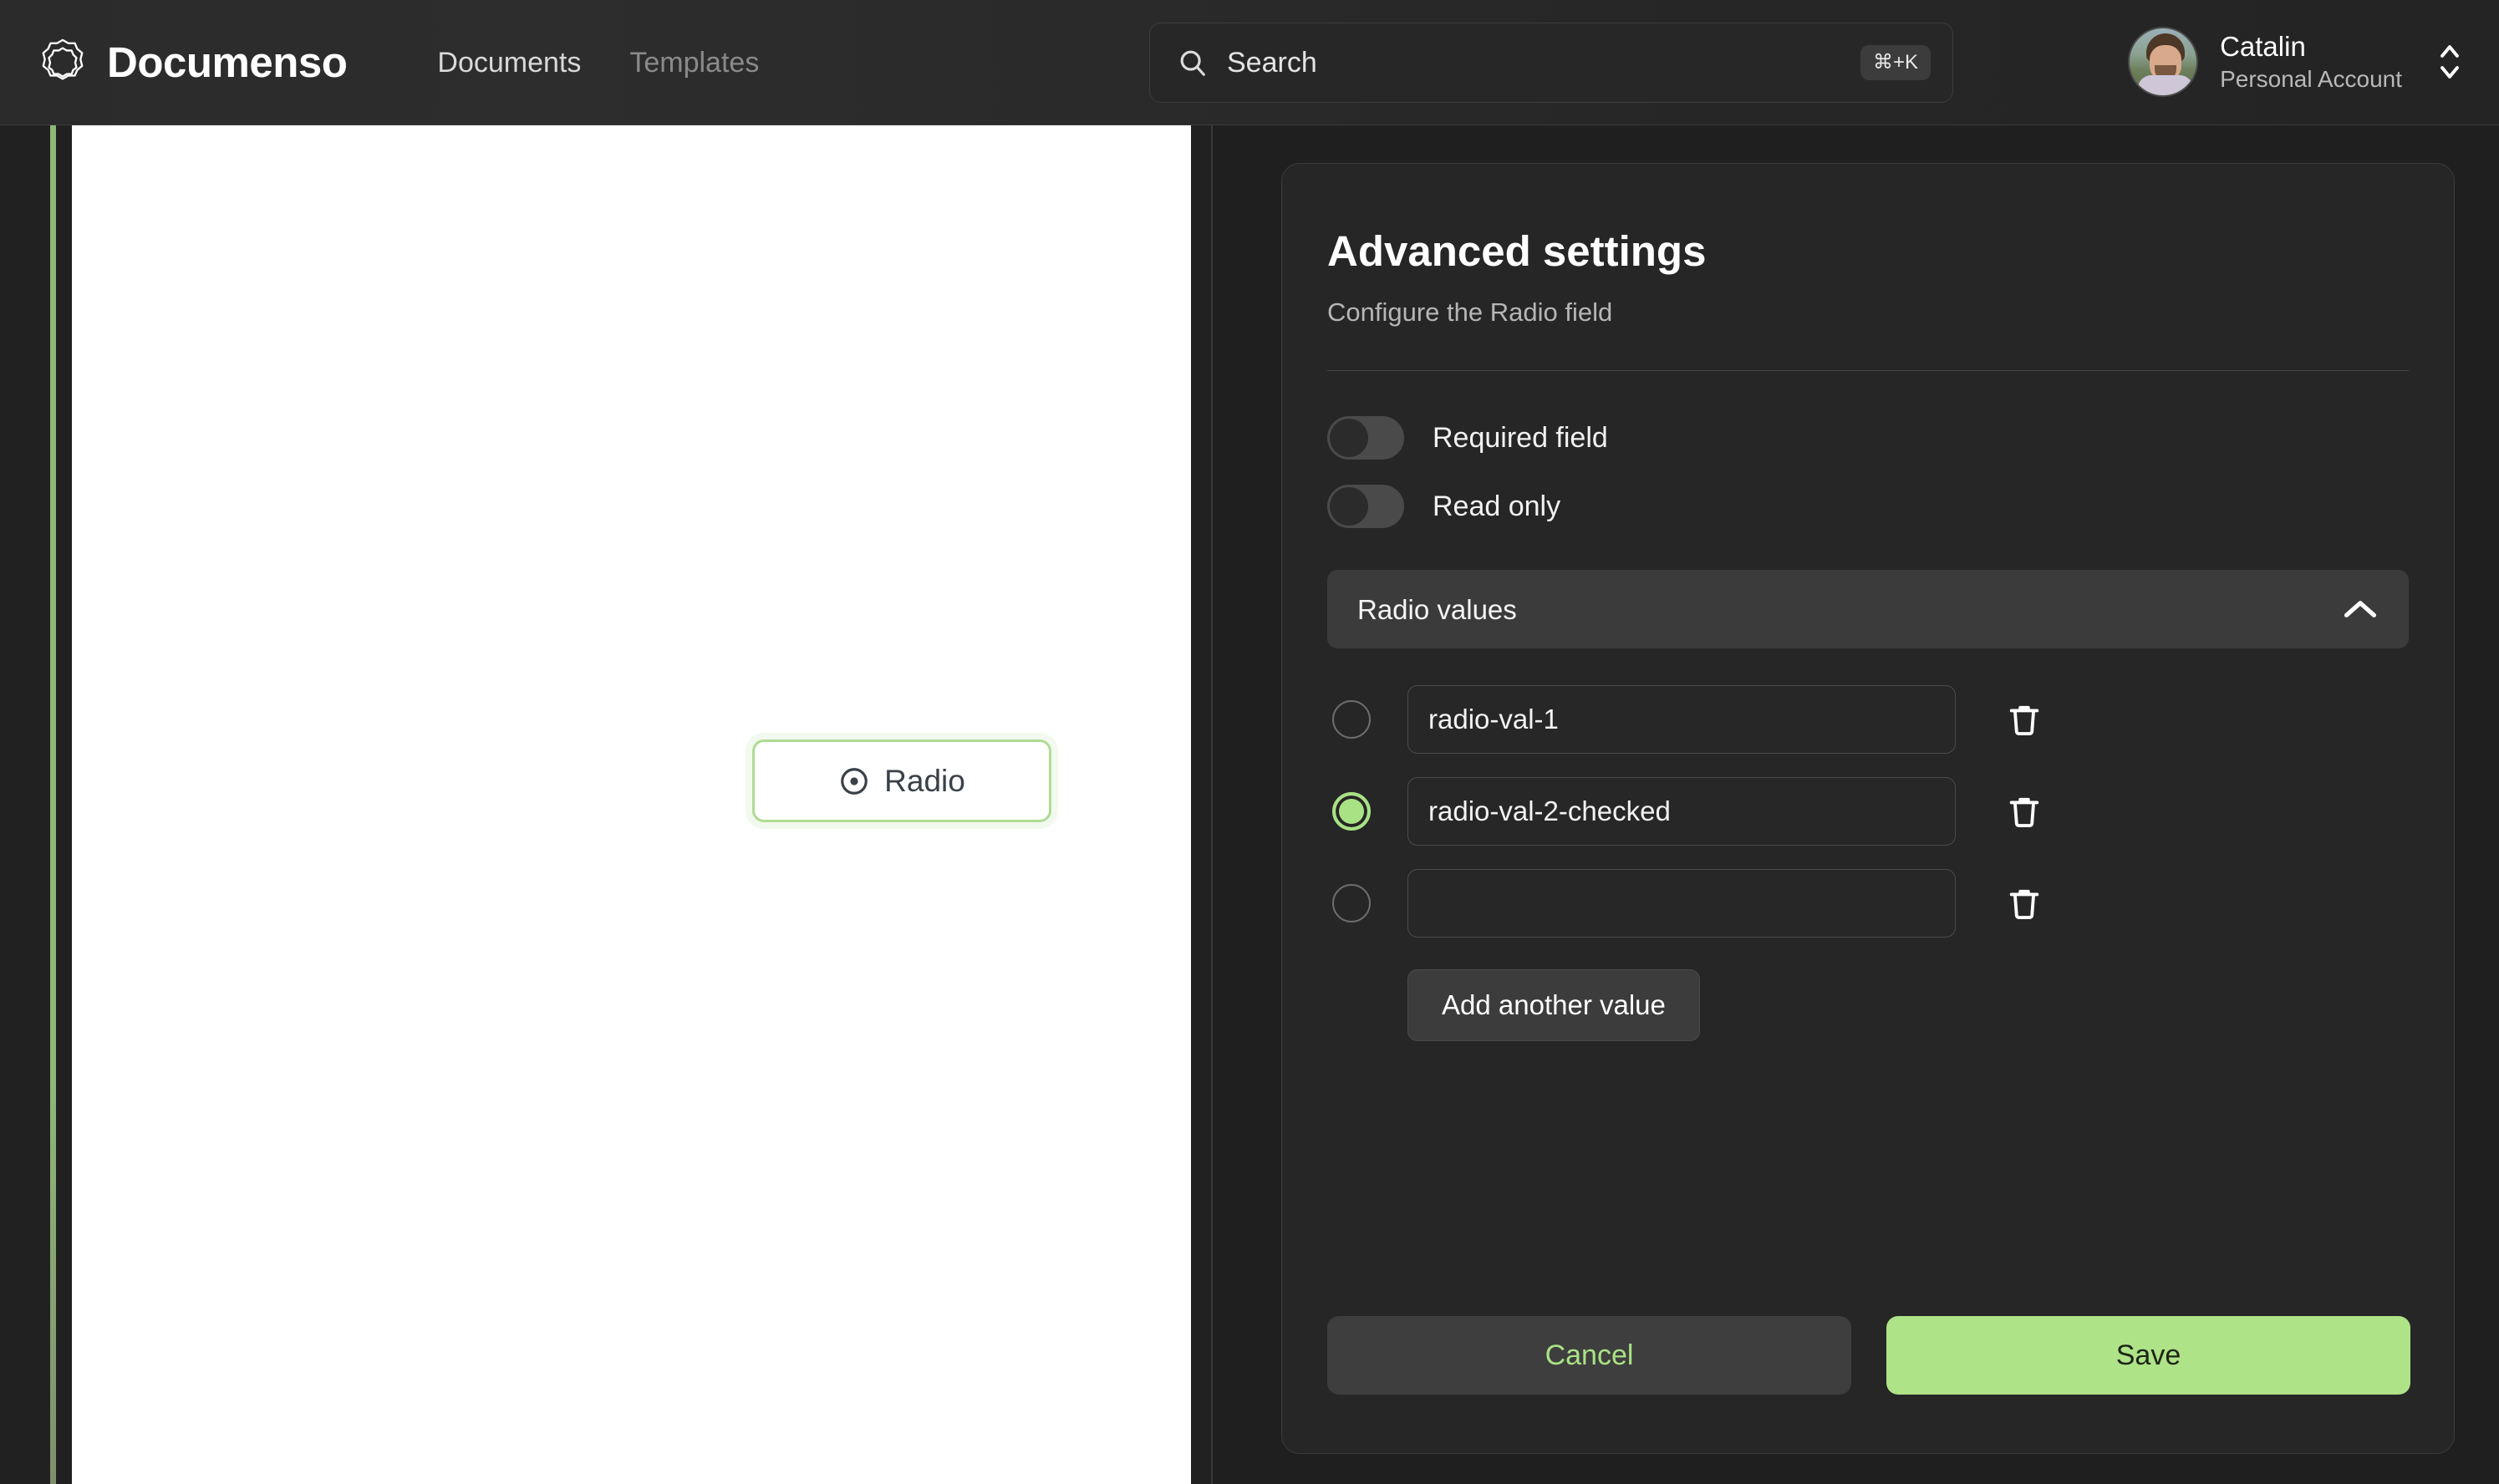  I want to click on required-field-toggle, so click(1365, 438).